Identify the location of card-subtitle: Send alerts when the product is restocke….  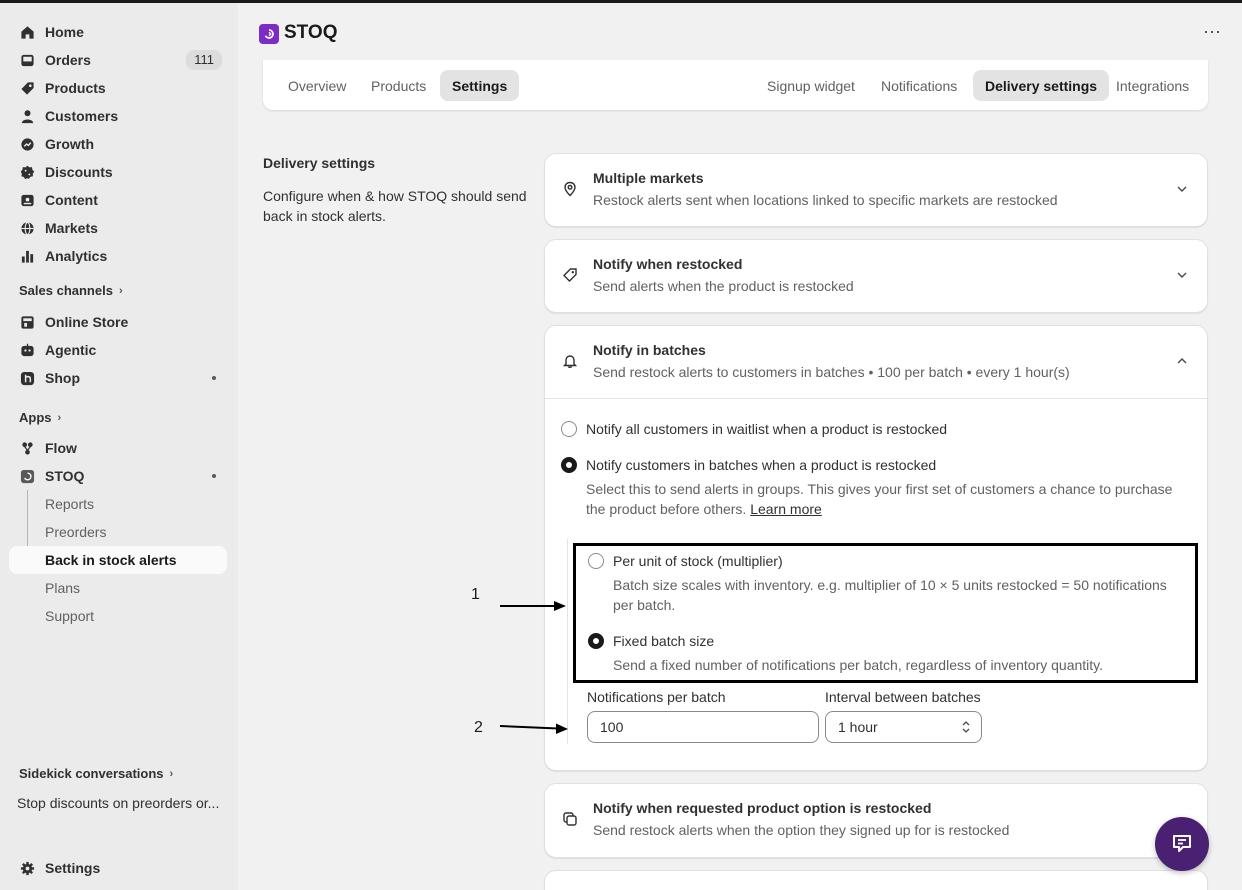
(723, 286).